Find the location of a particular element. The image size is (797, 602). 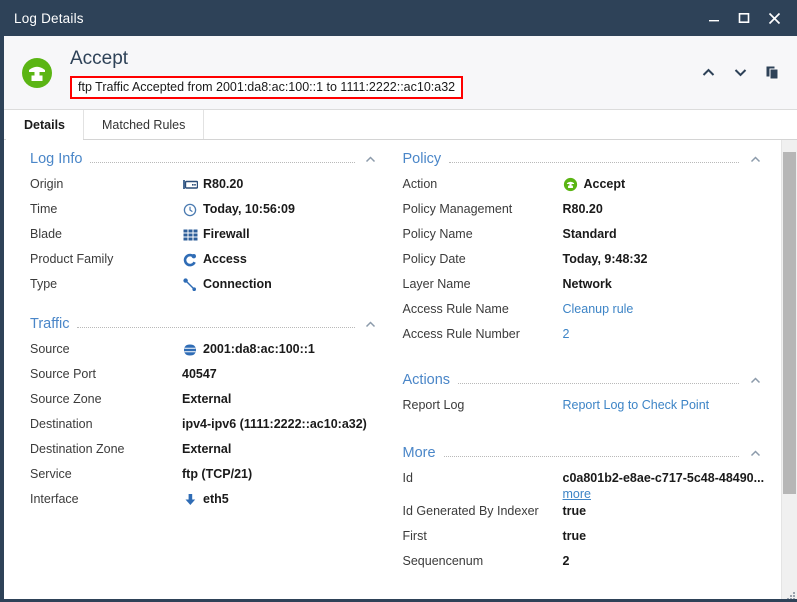

copy-icon is located at coordinates (772, 72).